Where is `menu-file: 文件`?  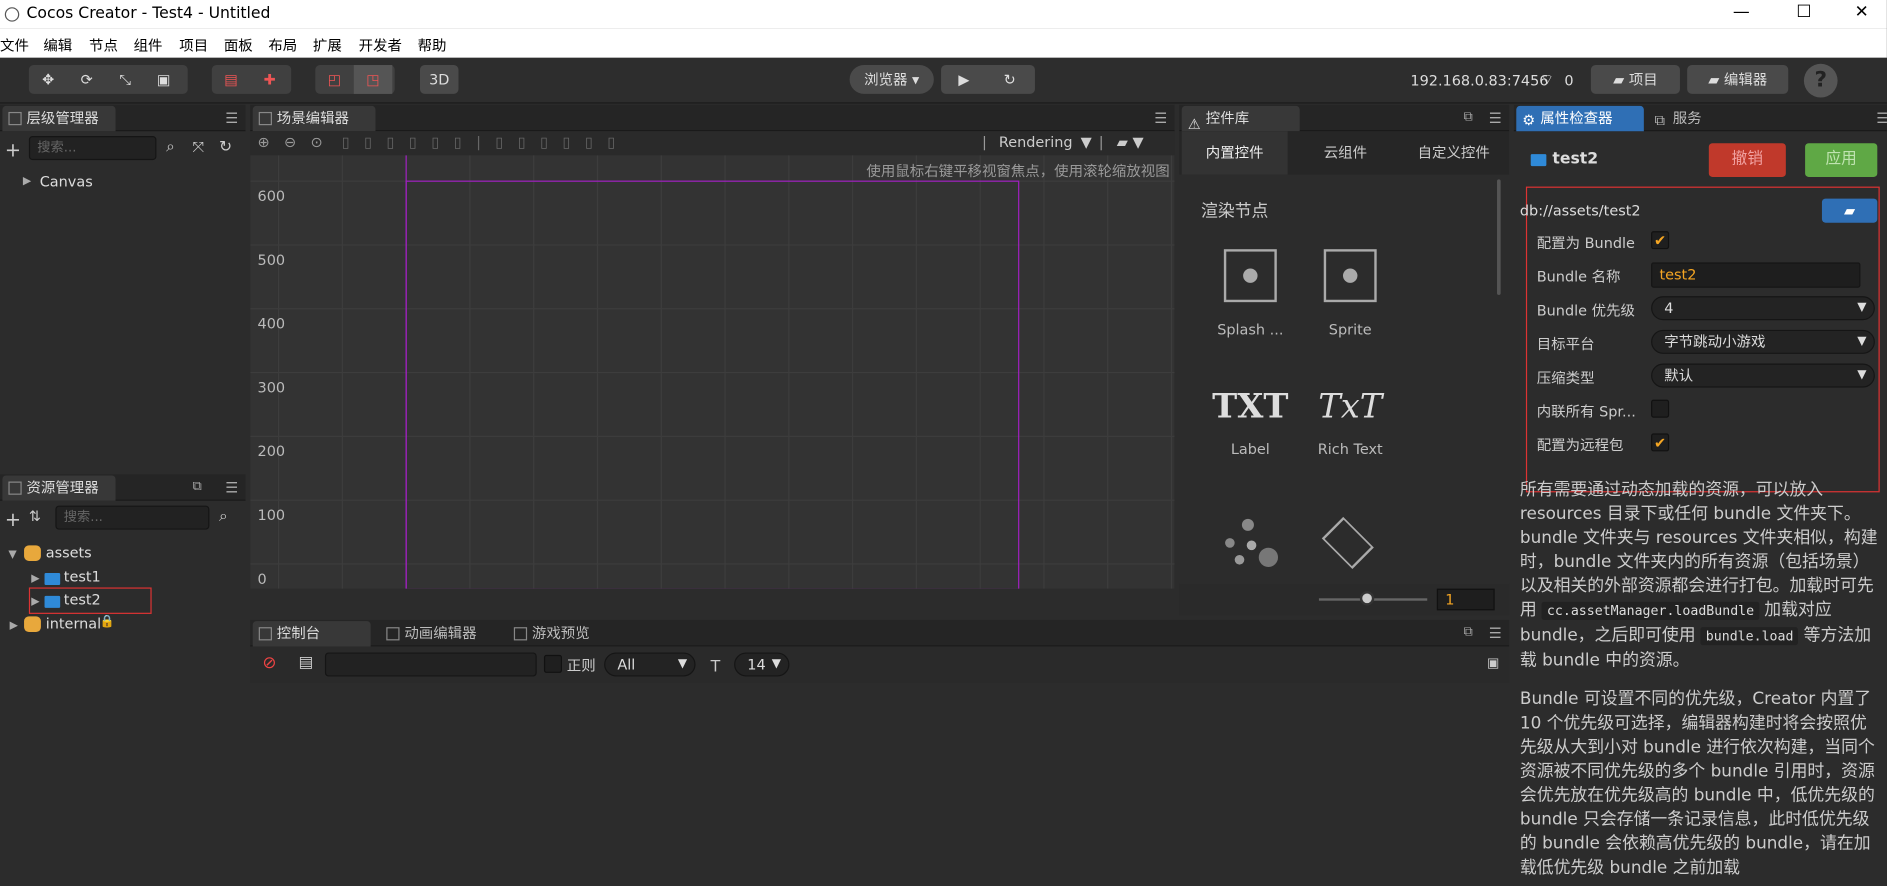 menu-file: 文件 is located at coordinates (14, 45).